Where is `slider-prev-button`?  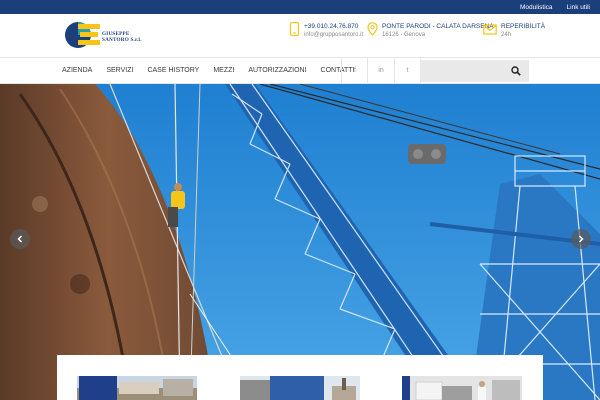
slider-prev-button is located at coordinates (20, 239).